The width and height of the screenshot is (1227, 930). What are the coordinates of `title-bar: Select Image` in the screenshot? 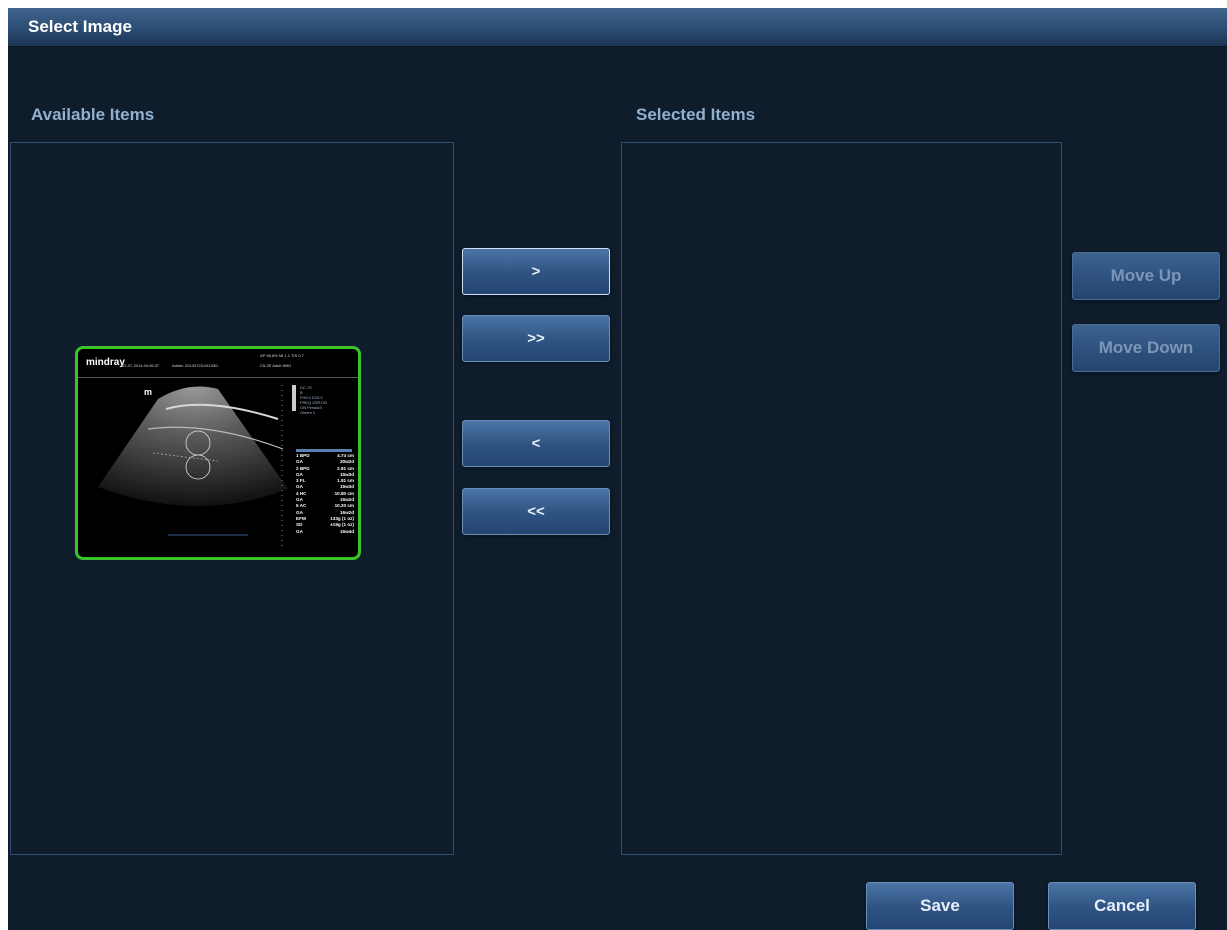 It's located at (617, 27).